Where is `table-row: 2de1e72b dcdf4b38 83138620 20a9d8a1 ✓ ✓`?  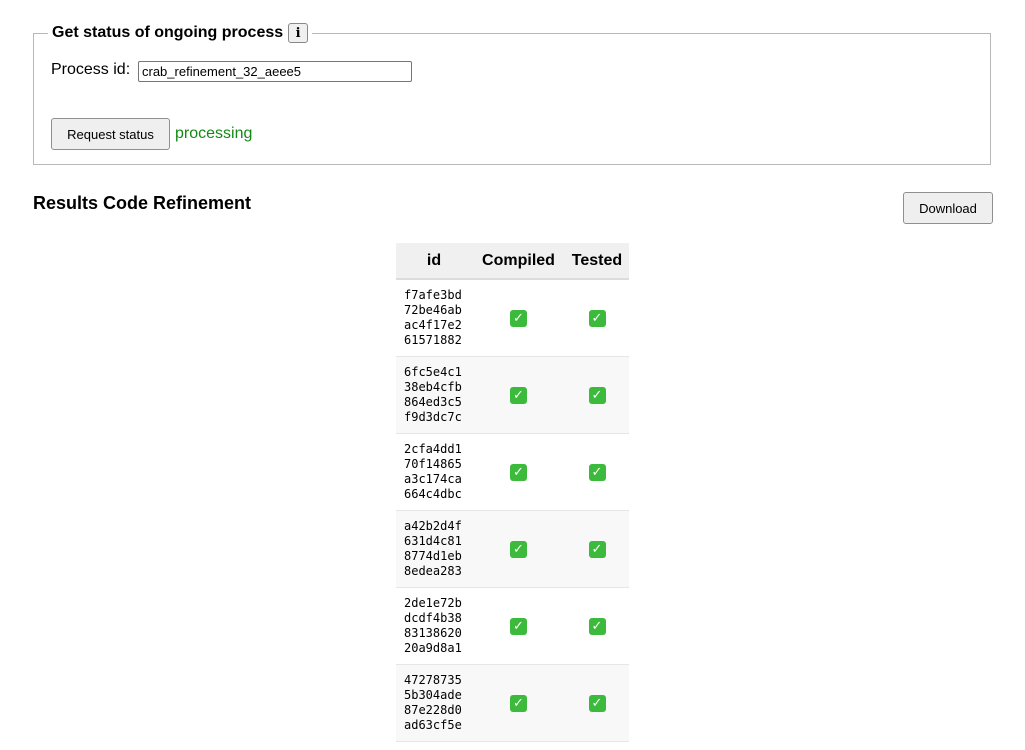 table-row: 2de1e72b dcdf4b38 83138620 20a9d8a1 ✓ ✓ is located at coordinates (512, 626).